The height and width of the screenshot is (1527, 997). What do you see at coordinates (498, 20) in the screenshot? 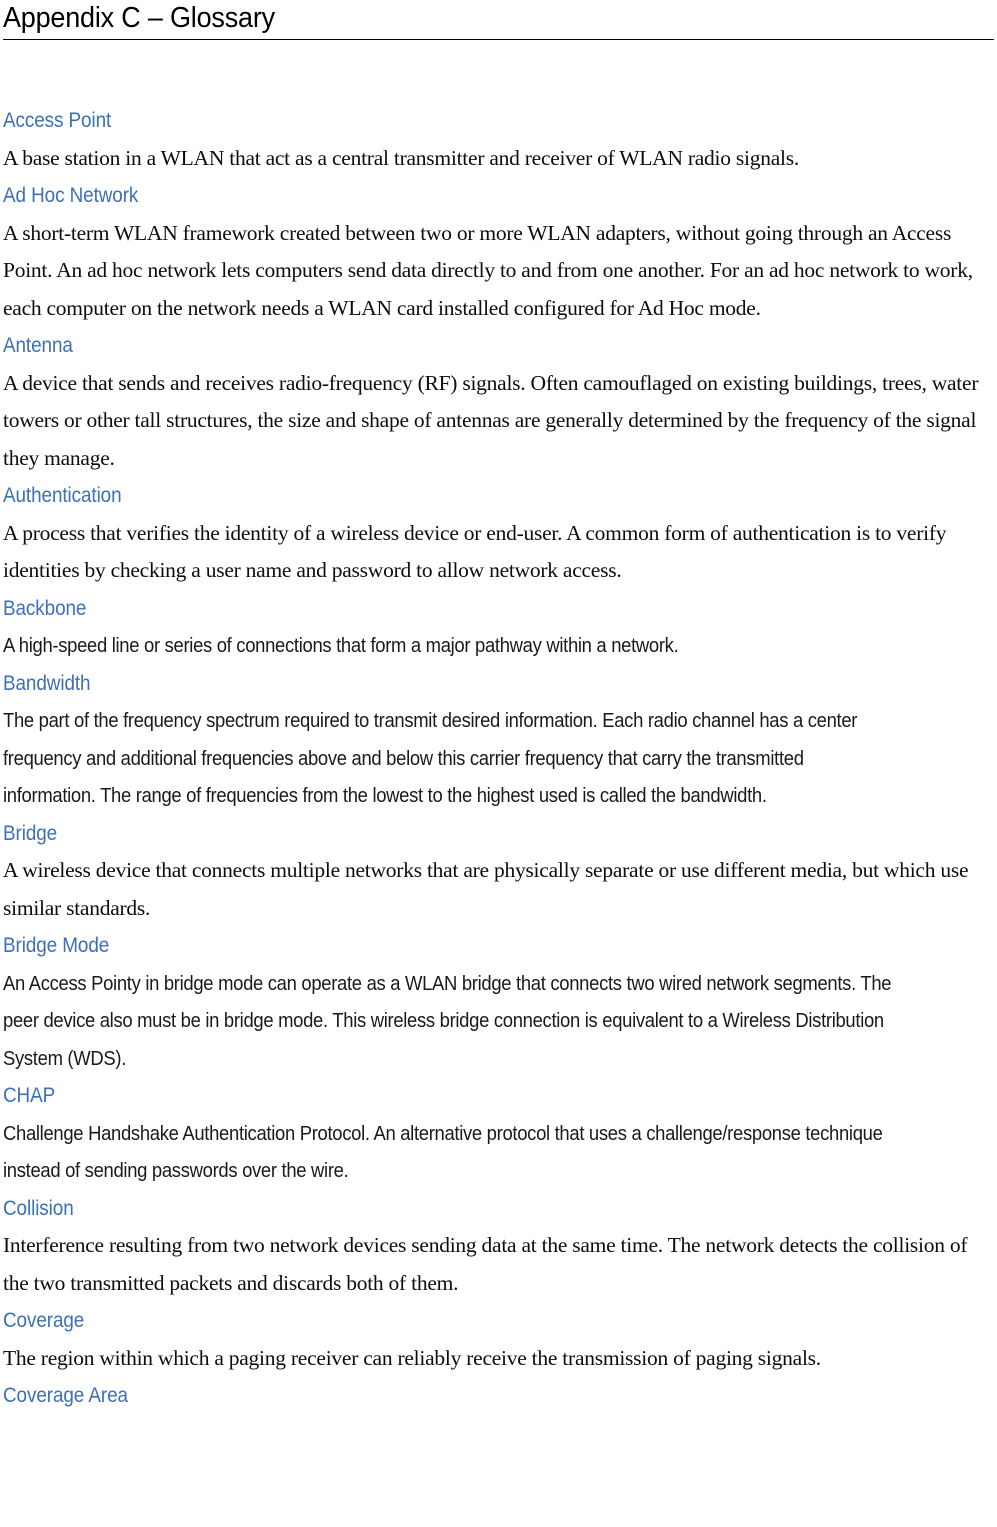
I see `page-header: Appendix C – Glossary` at bounding box center [498, 20].